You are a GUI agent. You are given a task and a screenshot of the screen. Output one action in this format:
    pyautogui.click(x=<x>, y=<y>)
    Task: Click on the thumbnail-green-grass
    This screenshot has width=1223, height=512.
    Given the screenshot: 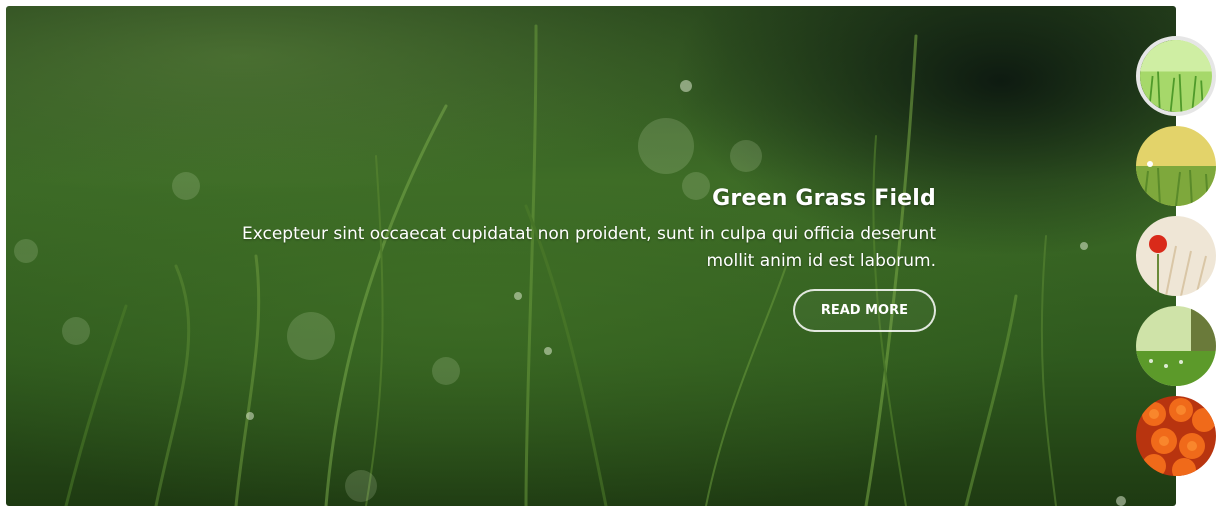 What is the action you would take?
    pyautogui.click(x=1176, y=76)
    